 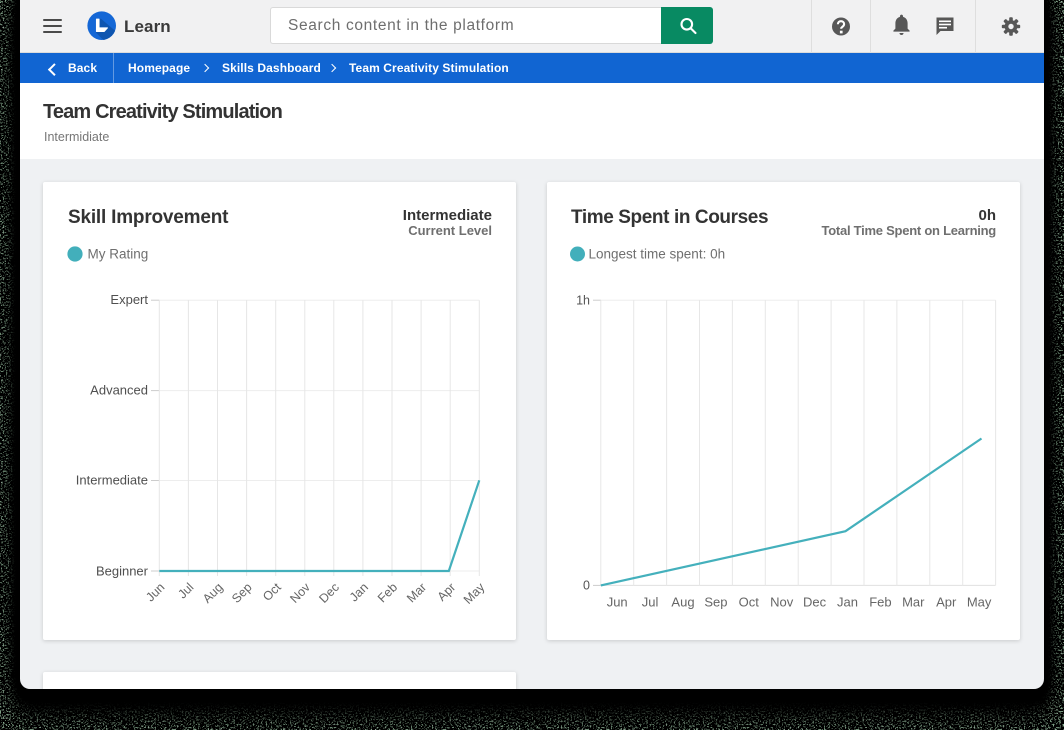 What do you see at coordinates (129, 299) in the screenshot?
I see `svg-text: Expert` at bounding box center [129, 299].